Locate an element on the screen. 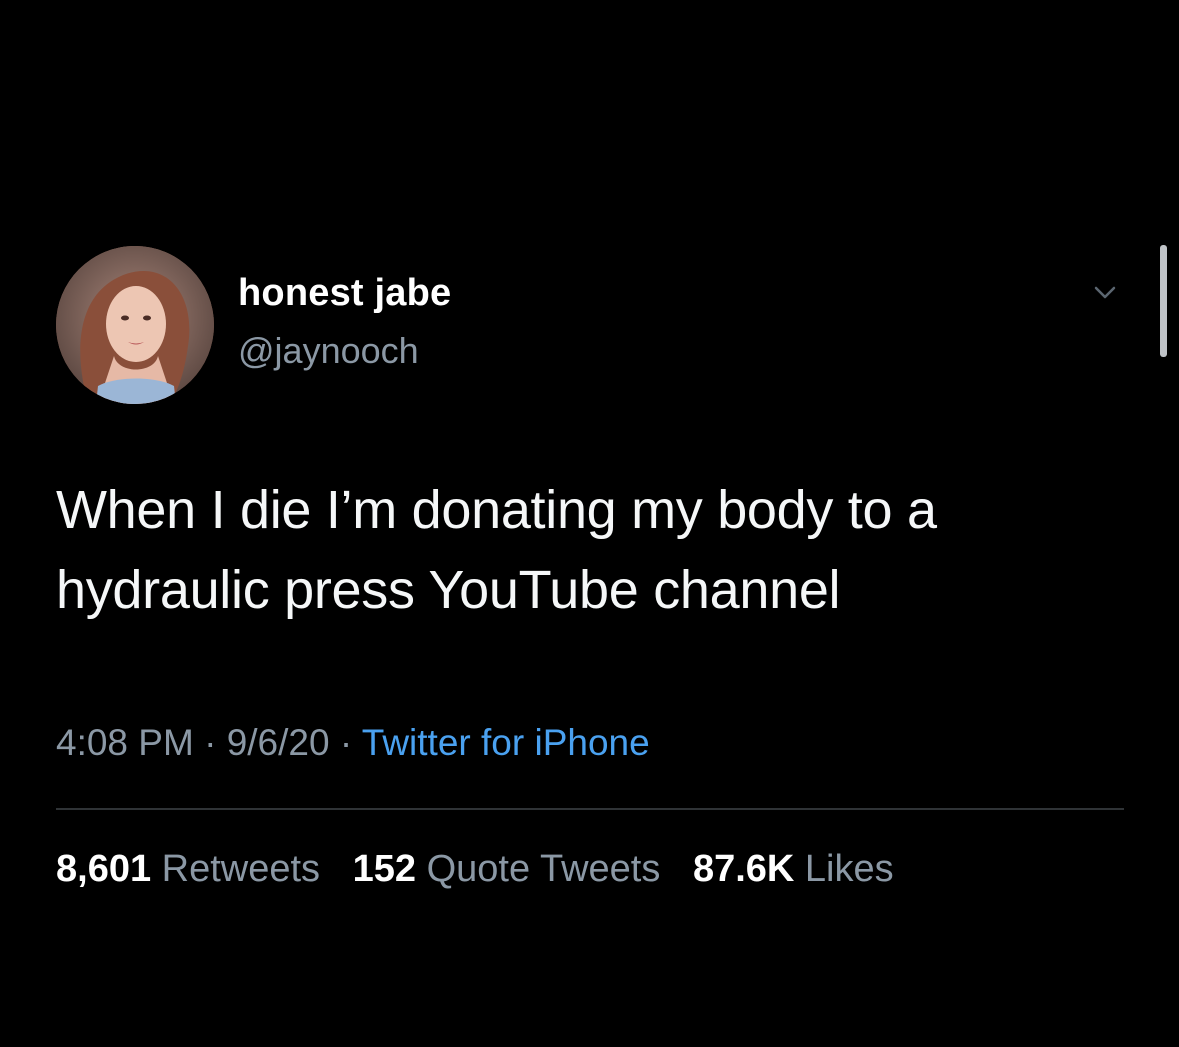  user-handle: @jaynooch is located at coordinates (328, 351).